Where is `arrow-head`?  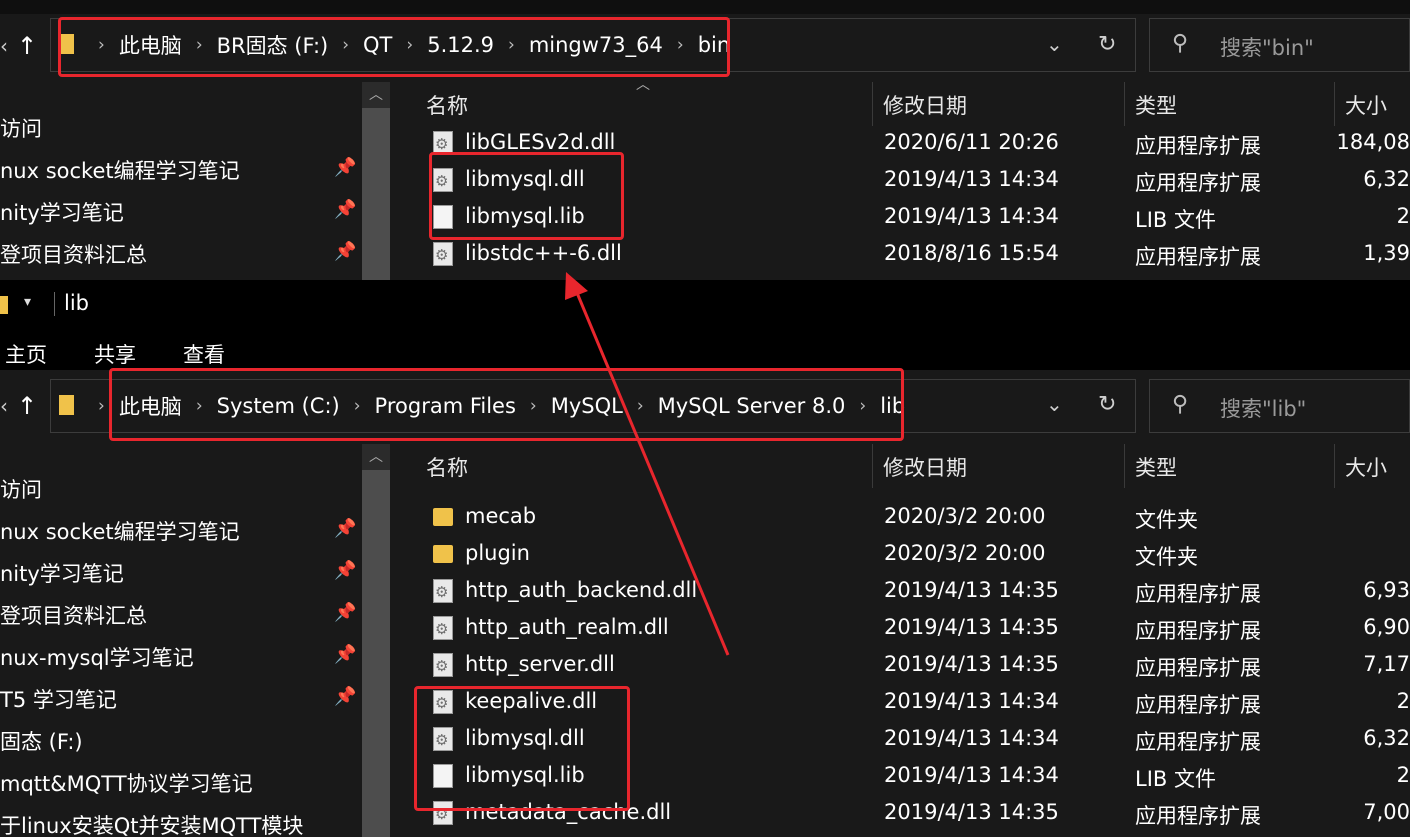
arrow-head is located at coordinates (576, 286).